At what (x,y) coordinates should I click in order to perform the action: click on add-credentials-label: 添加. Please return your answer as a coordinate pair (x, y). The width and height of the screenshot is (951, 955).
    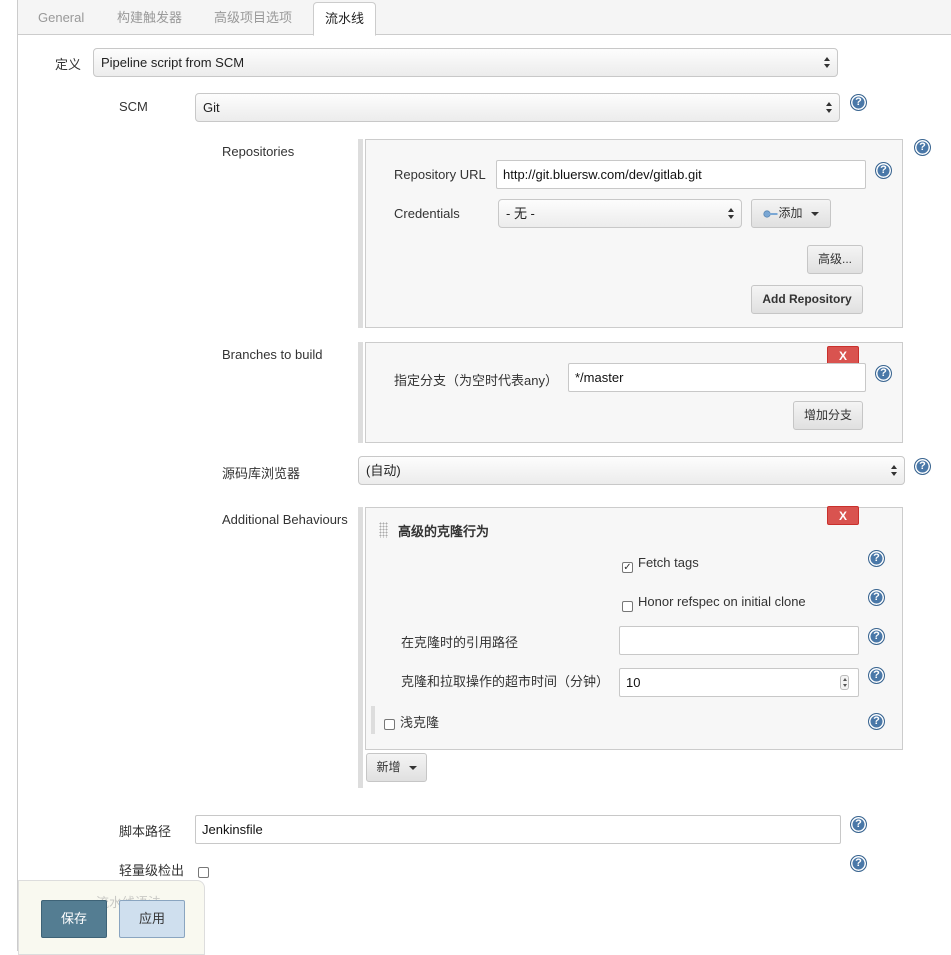
    Looking at the image, I should click on (790, 213).